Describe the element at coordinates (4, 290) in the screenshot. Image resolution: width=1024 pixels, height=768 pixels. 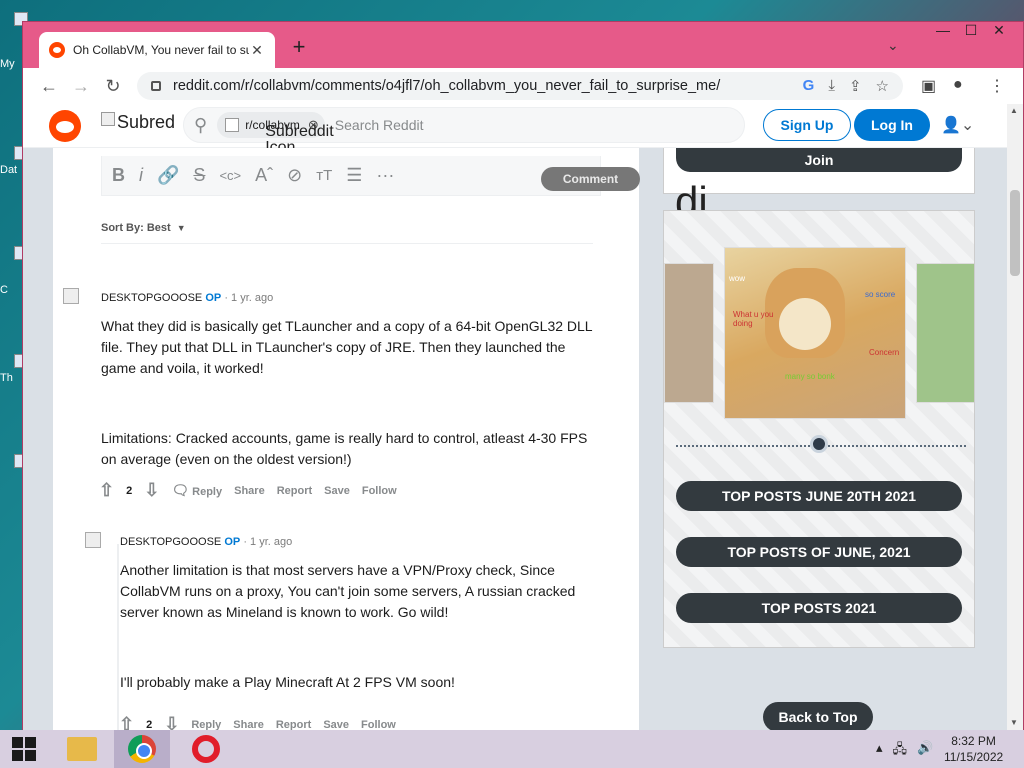
I see `desktop-icon-label-c: C` at that location.